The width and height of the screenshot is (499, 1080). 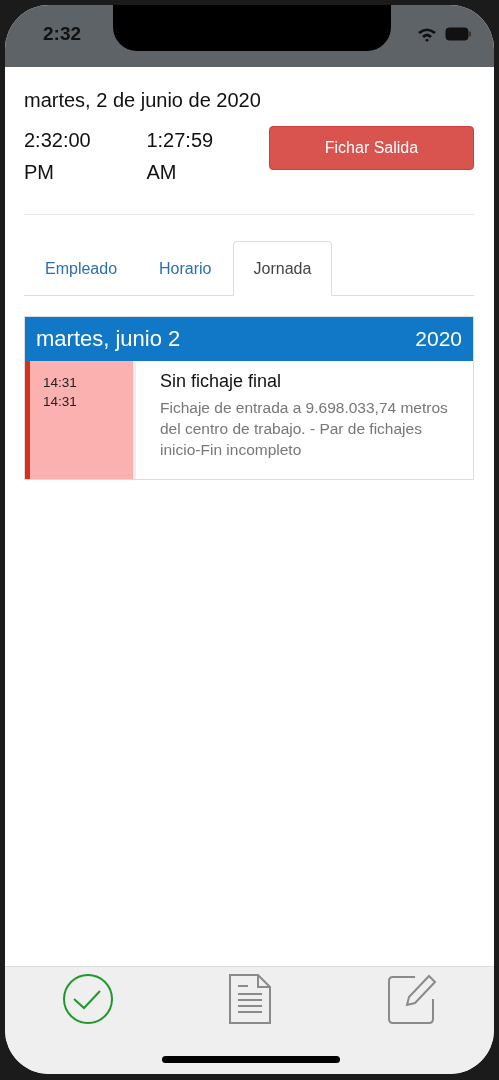 I want to click on entry-title: Sin fichaje final, so click(x=221, y=381).